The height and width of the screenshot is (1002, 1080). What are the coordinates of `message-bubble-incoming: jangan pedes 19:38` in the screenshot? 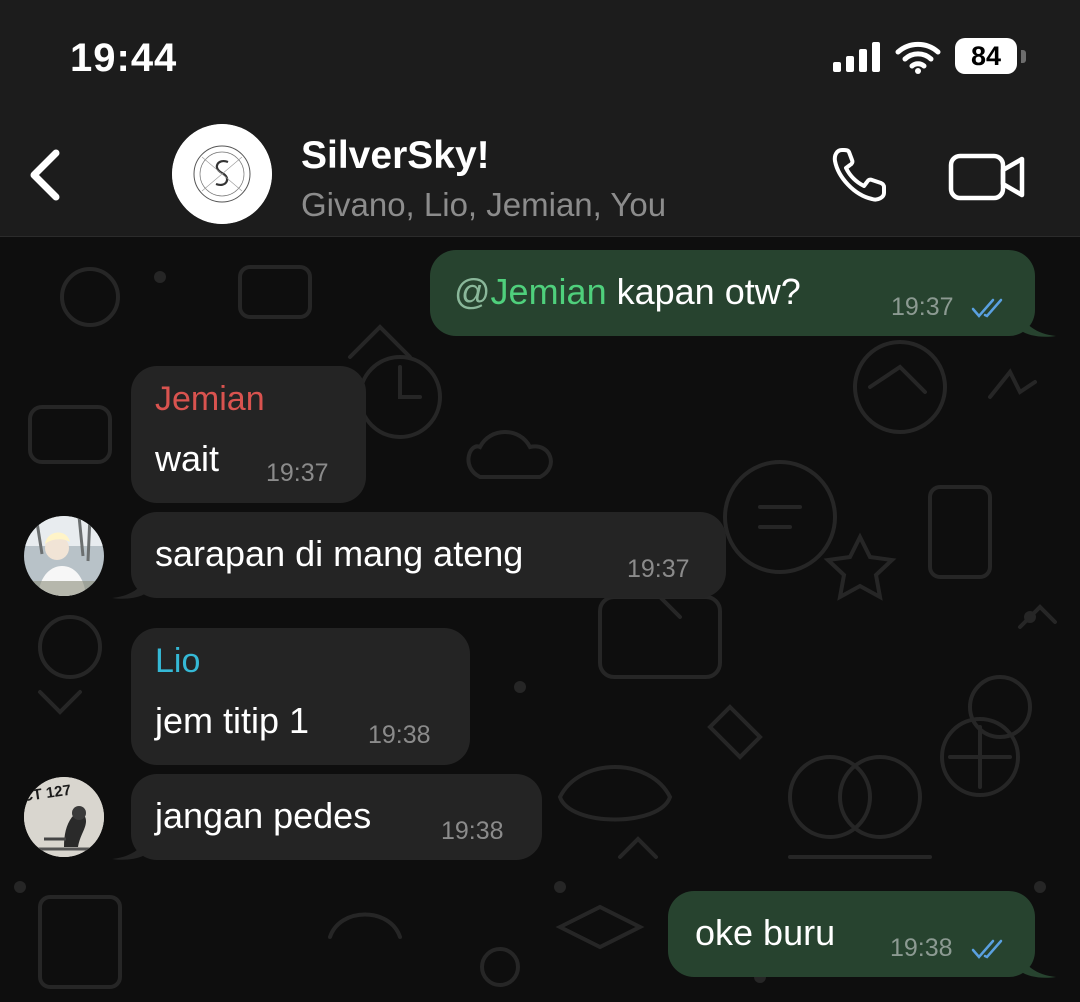 It's located at (336, 817).